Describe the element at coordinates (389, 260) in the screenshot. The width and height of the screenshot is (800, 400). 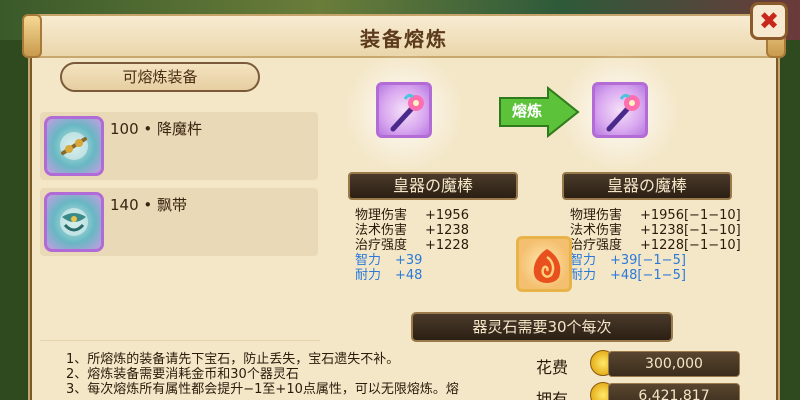
I see `stat-line: 智力 +39` at that location.